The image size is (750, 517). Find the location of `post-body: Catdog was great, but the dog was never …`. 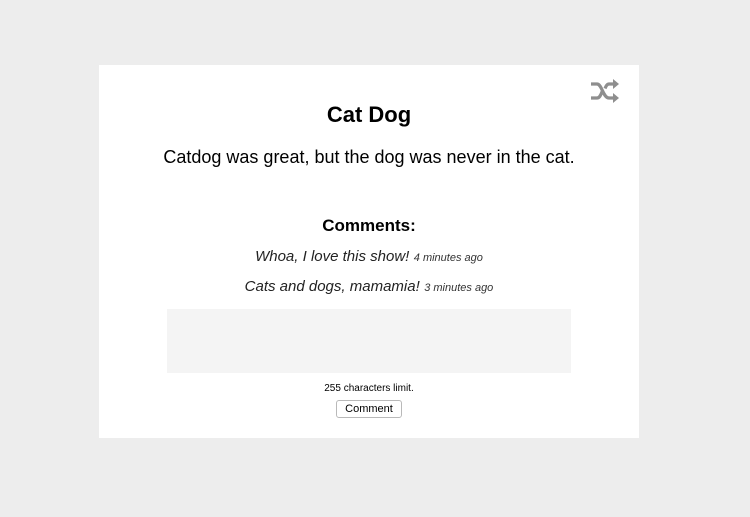

post-body: Catdog was great, but the dog was never … is located at coordinates (369, 157).